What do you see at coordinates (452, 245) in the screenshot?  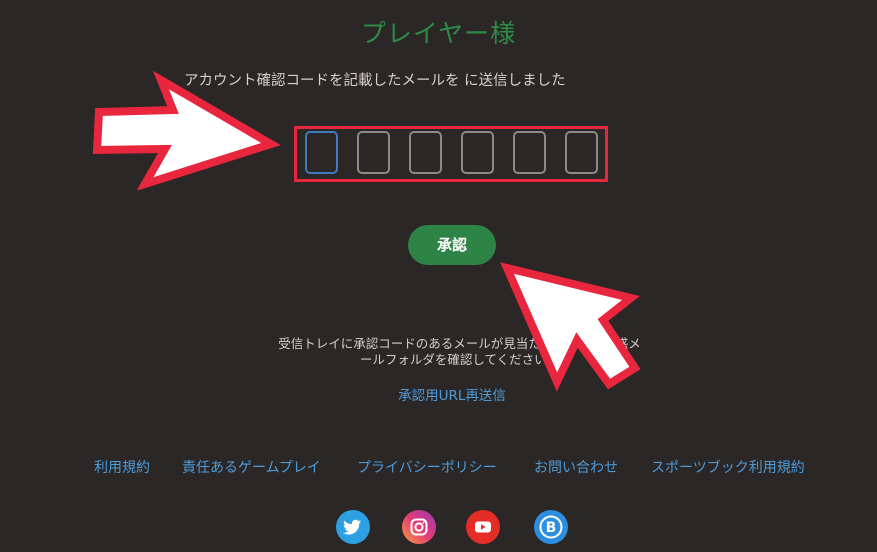 I see `approve-button: 承認` at bounding box center [452, 245].